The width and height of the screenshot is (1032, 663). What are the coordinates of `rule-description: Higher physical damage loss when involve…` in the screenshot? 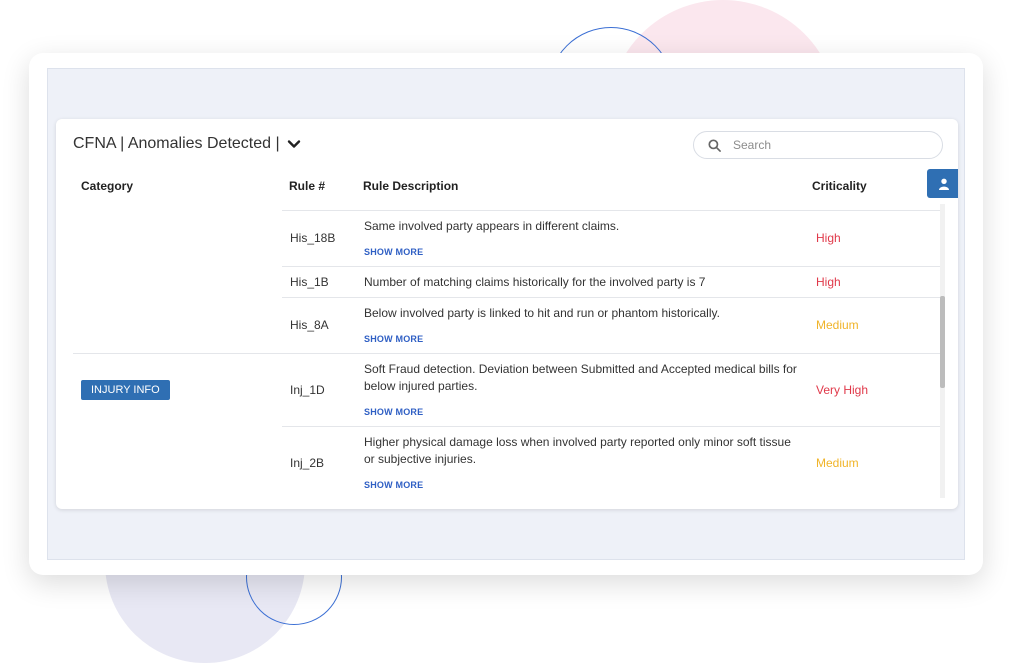 It's located at (577, 450).